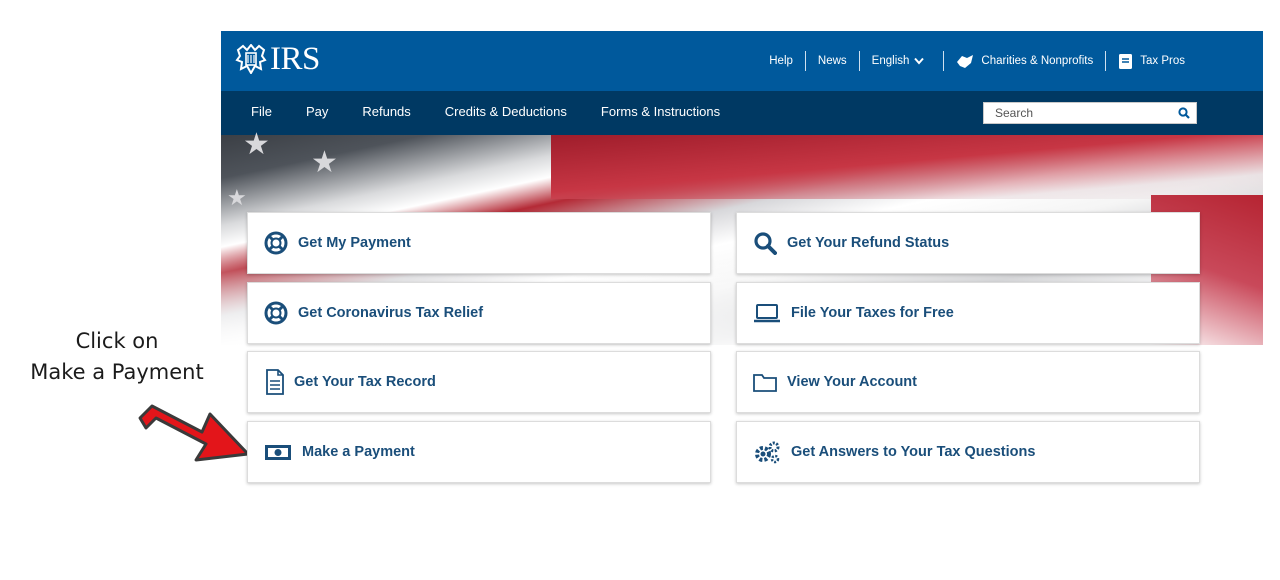  I want to click on tile-get-your-tax-record: Get Your Tax Record, so click(479, 382).